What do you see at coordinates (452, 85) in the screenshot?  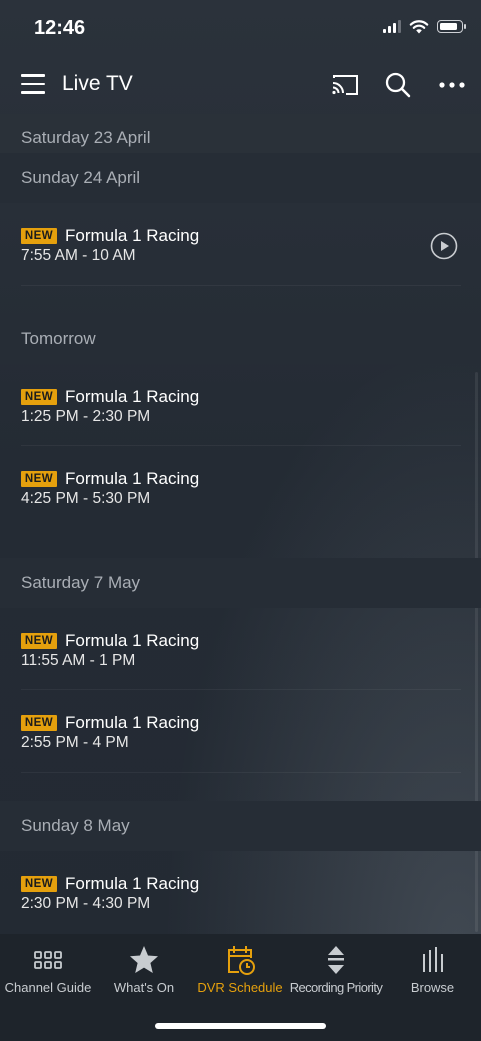 I see `more-icon` at bounding box center [452, 85].